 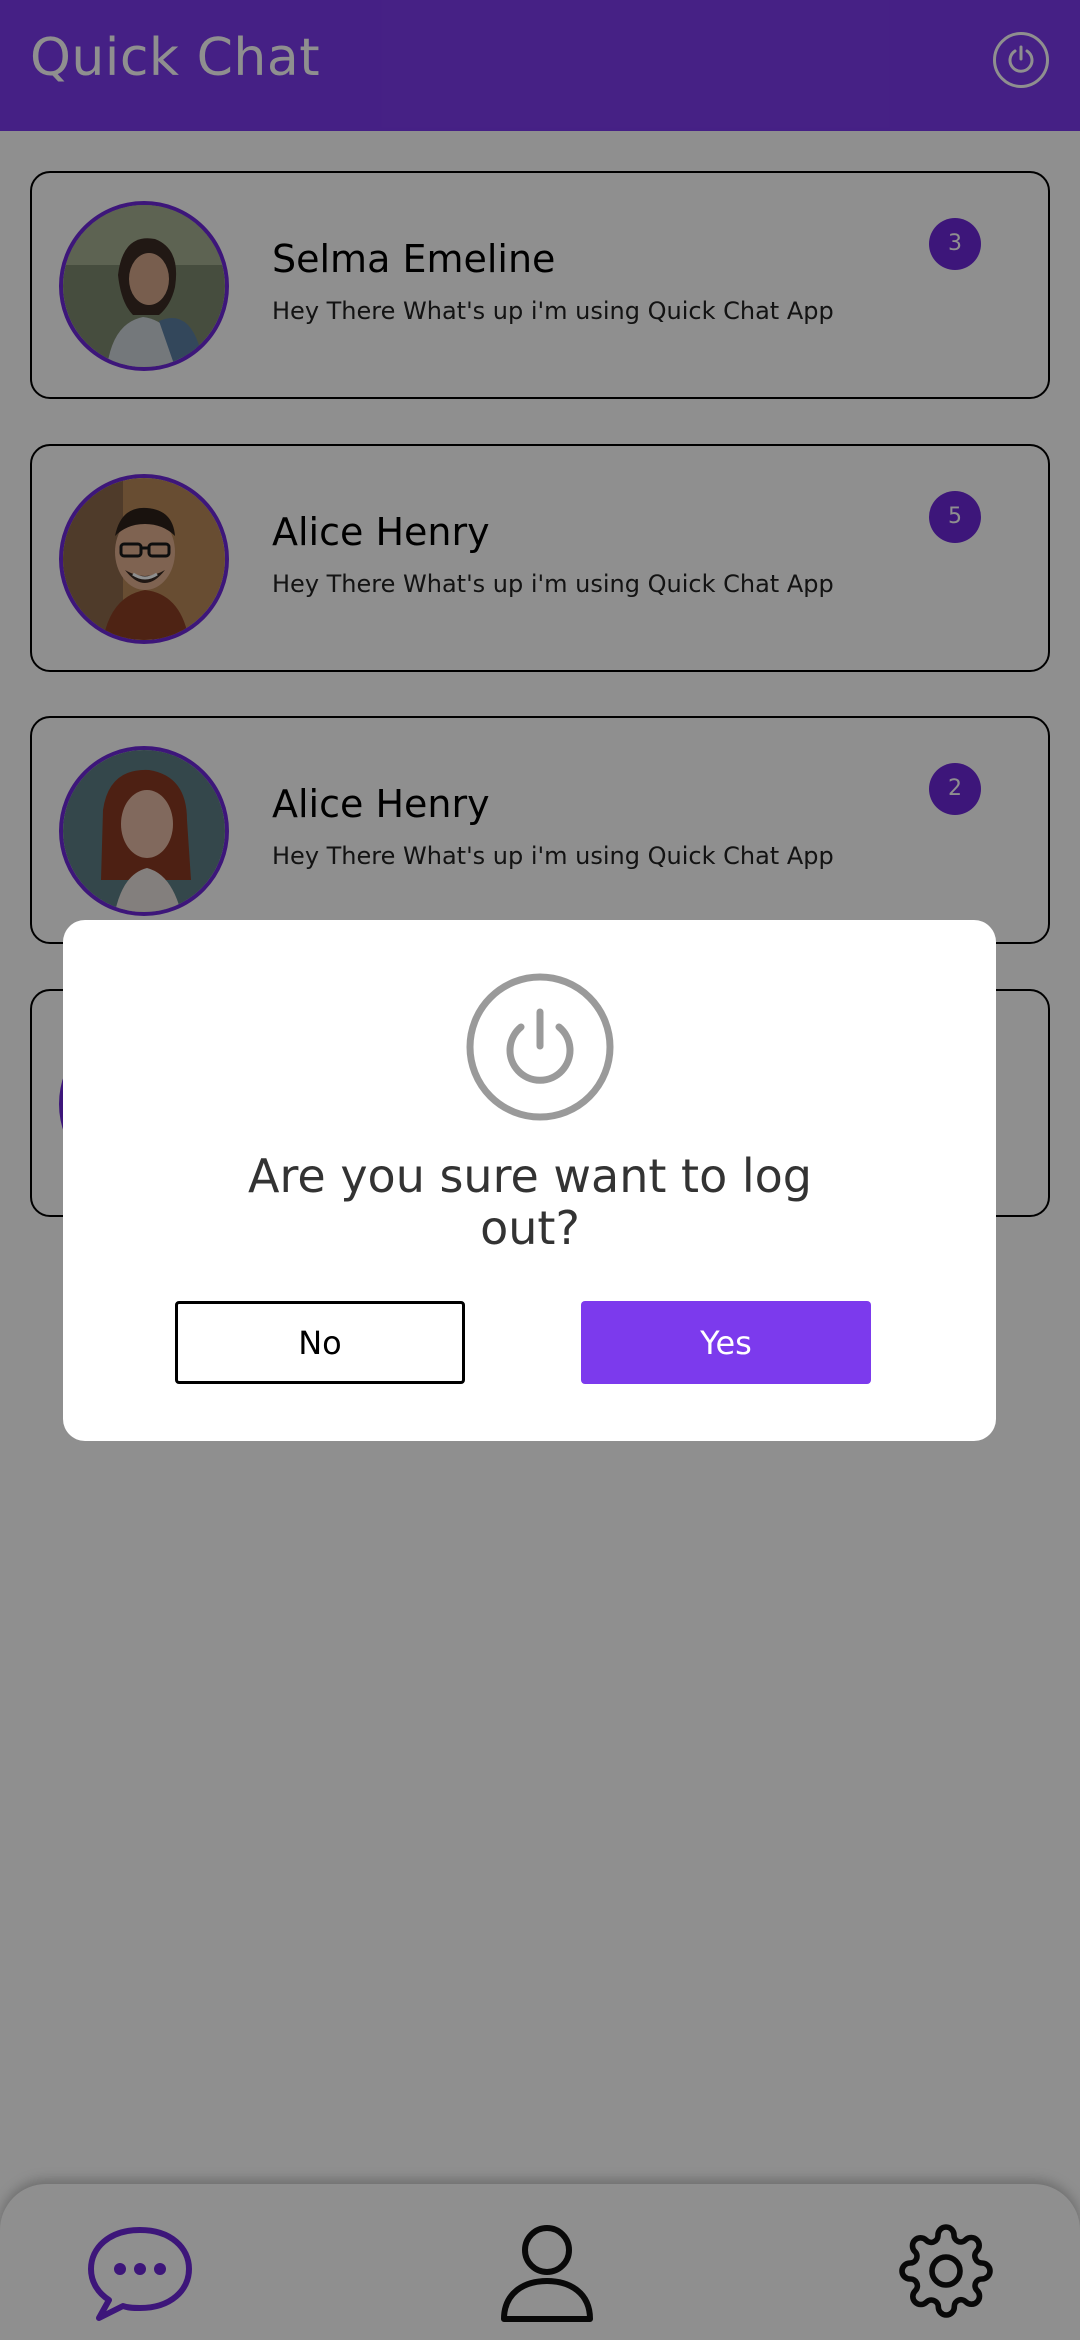 I want to click on dialog-message: Are you sure want to log out?, so click(x=530, y=1202).